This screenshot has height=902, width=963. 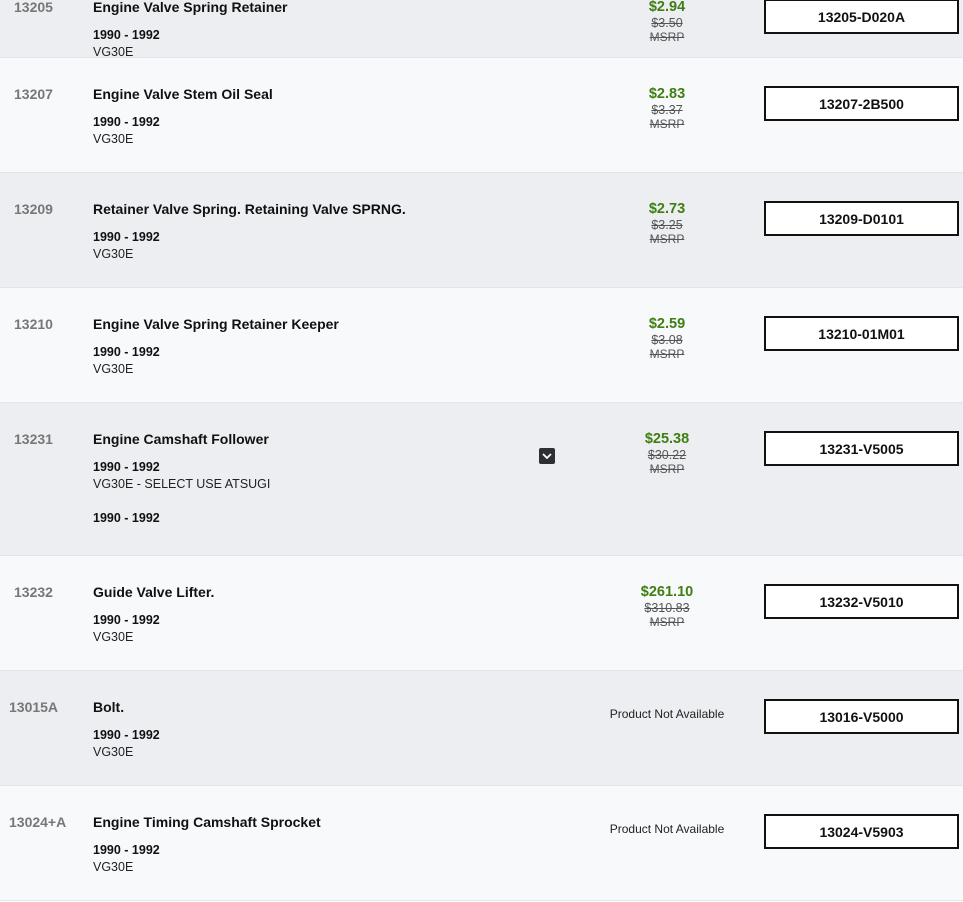 I want to click on original-price: $30.22, so click(x=667, y=455).